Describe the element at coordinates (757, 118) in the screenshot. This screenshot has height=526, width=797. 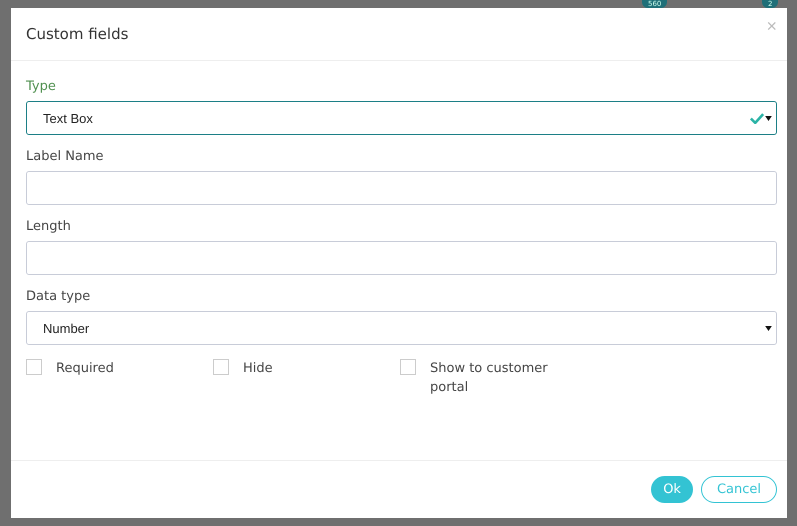
I see `checkmark-icon` at that location.